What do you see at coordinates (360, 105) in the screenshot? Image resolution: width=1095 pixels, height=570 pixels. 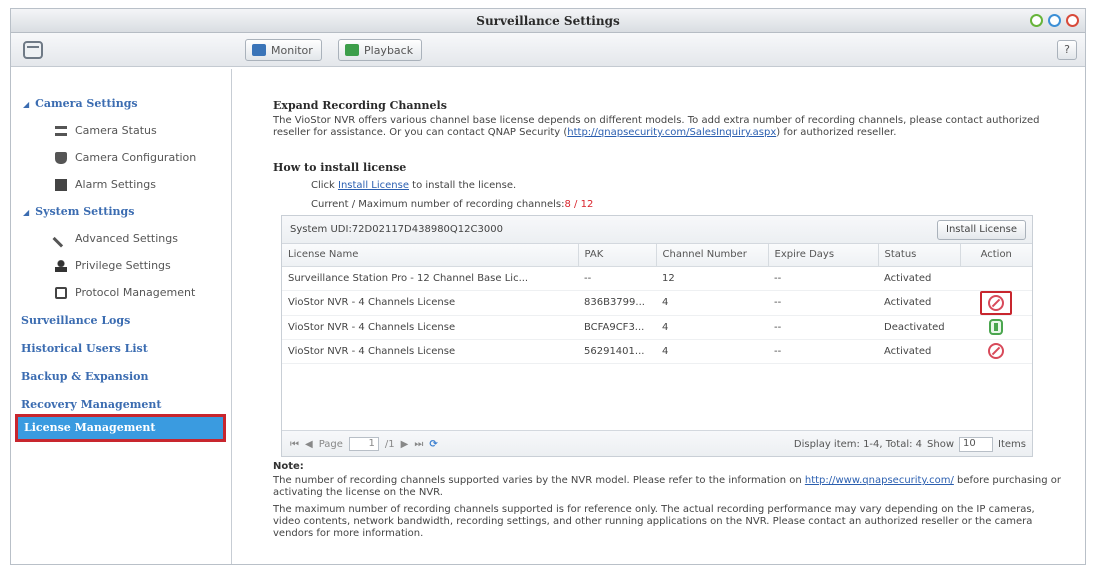 I see `section-heading: Expand Recording Channels` at bounding box center [360, 105].